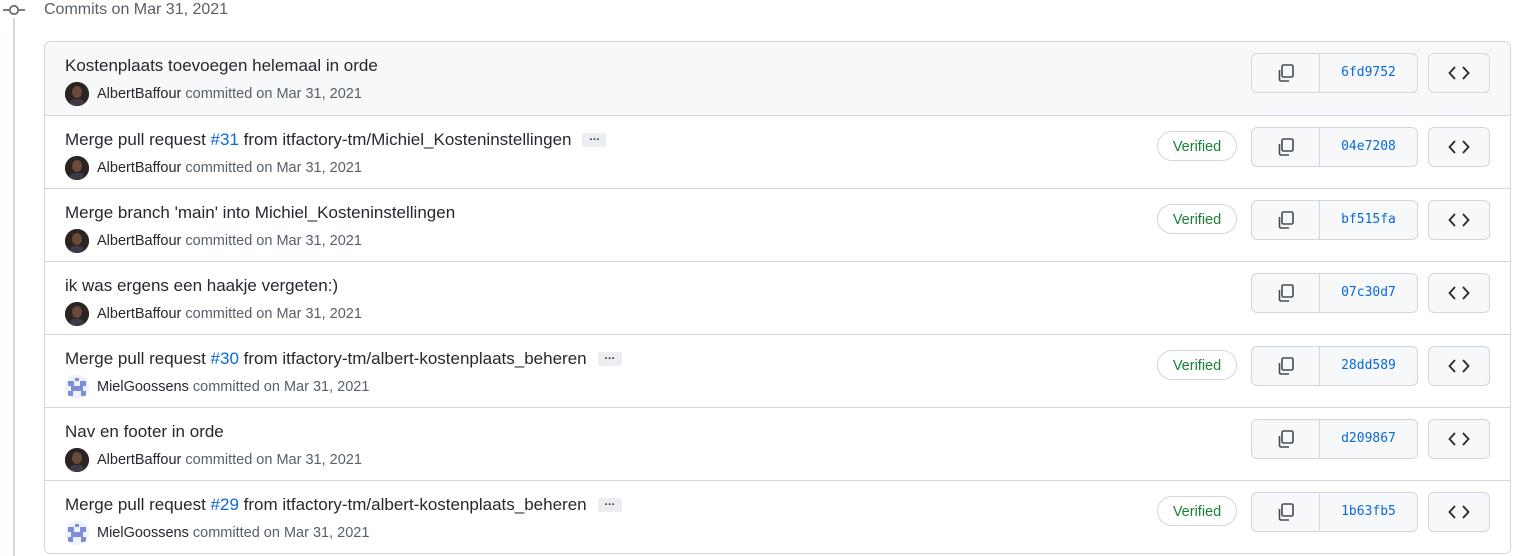  What do you see at coordinates (14, 10) in the screenshot?
I see `git-commit-icon` at bounding box center [14, 10].